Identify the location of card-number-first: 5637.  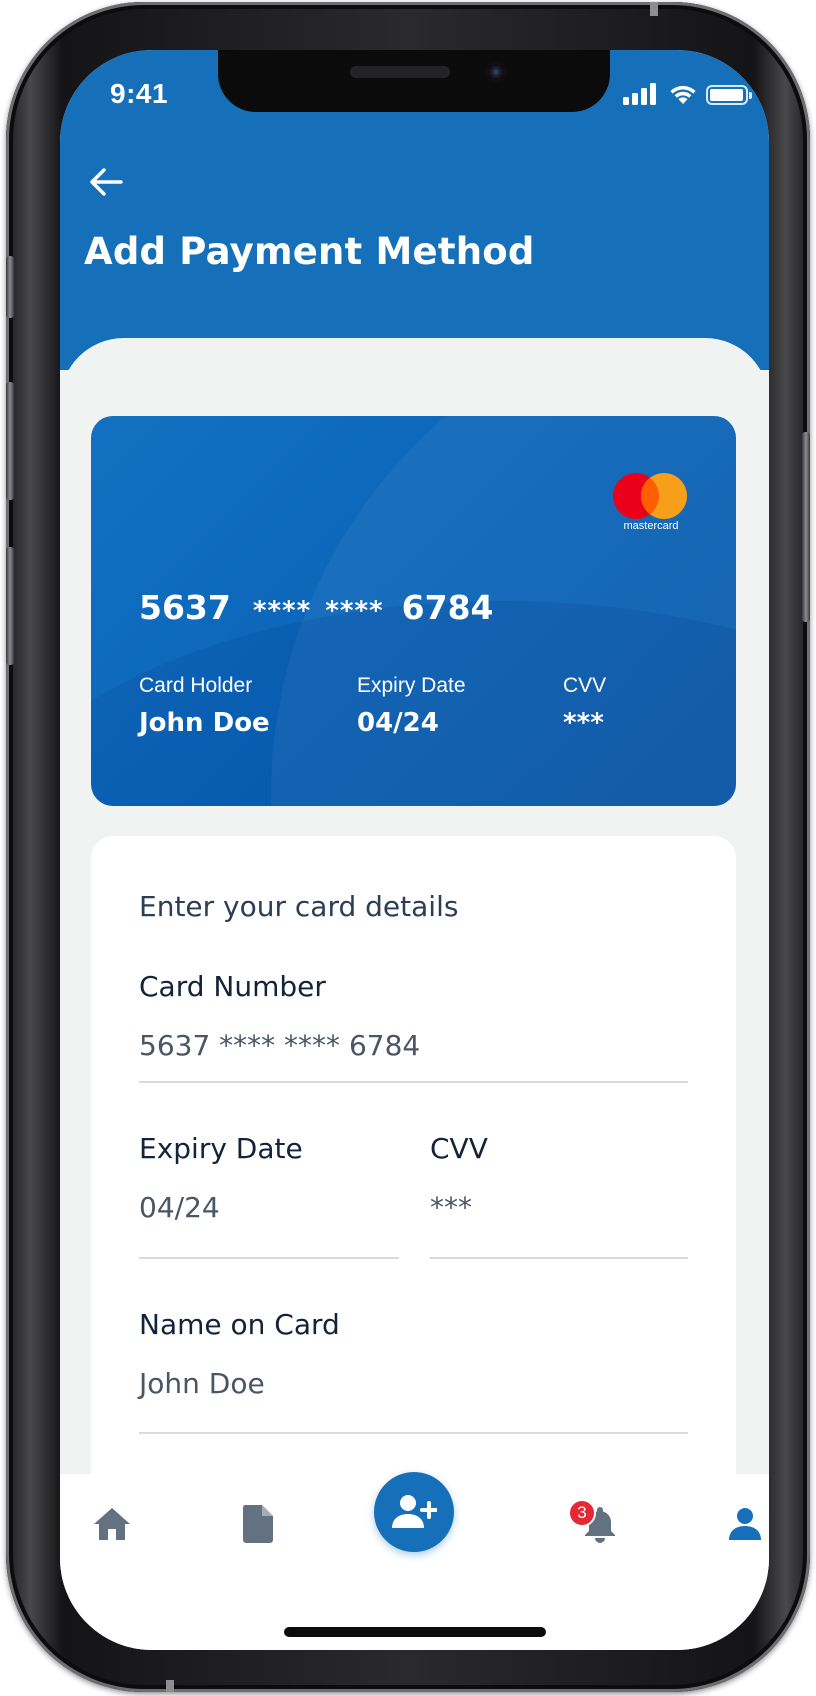
(185, 607).